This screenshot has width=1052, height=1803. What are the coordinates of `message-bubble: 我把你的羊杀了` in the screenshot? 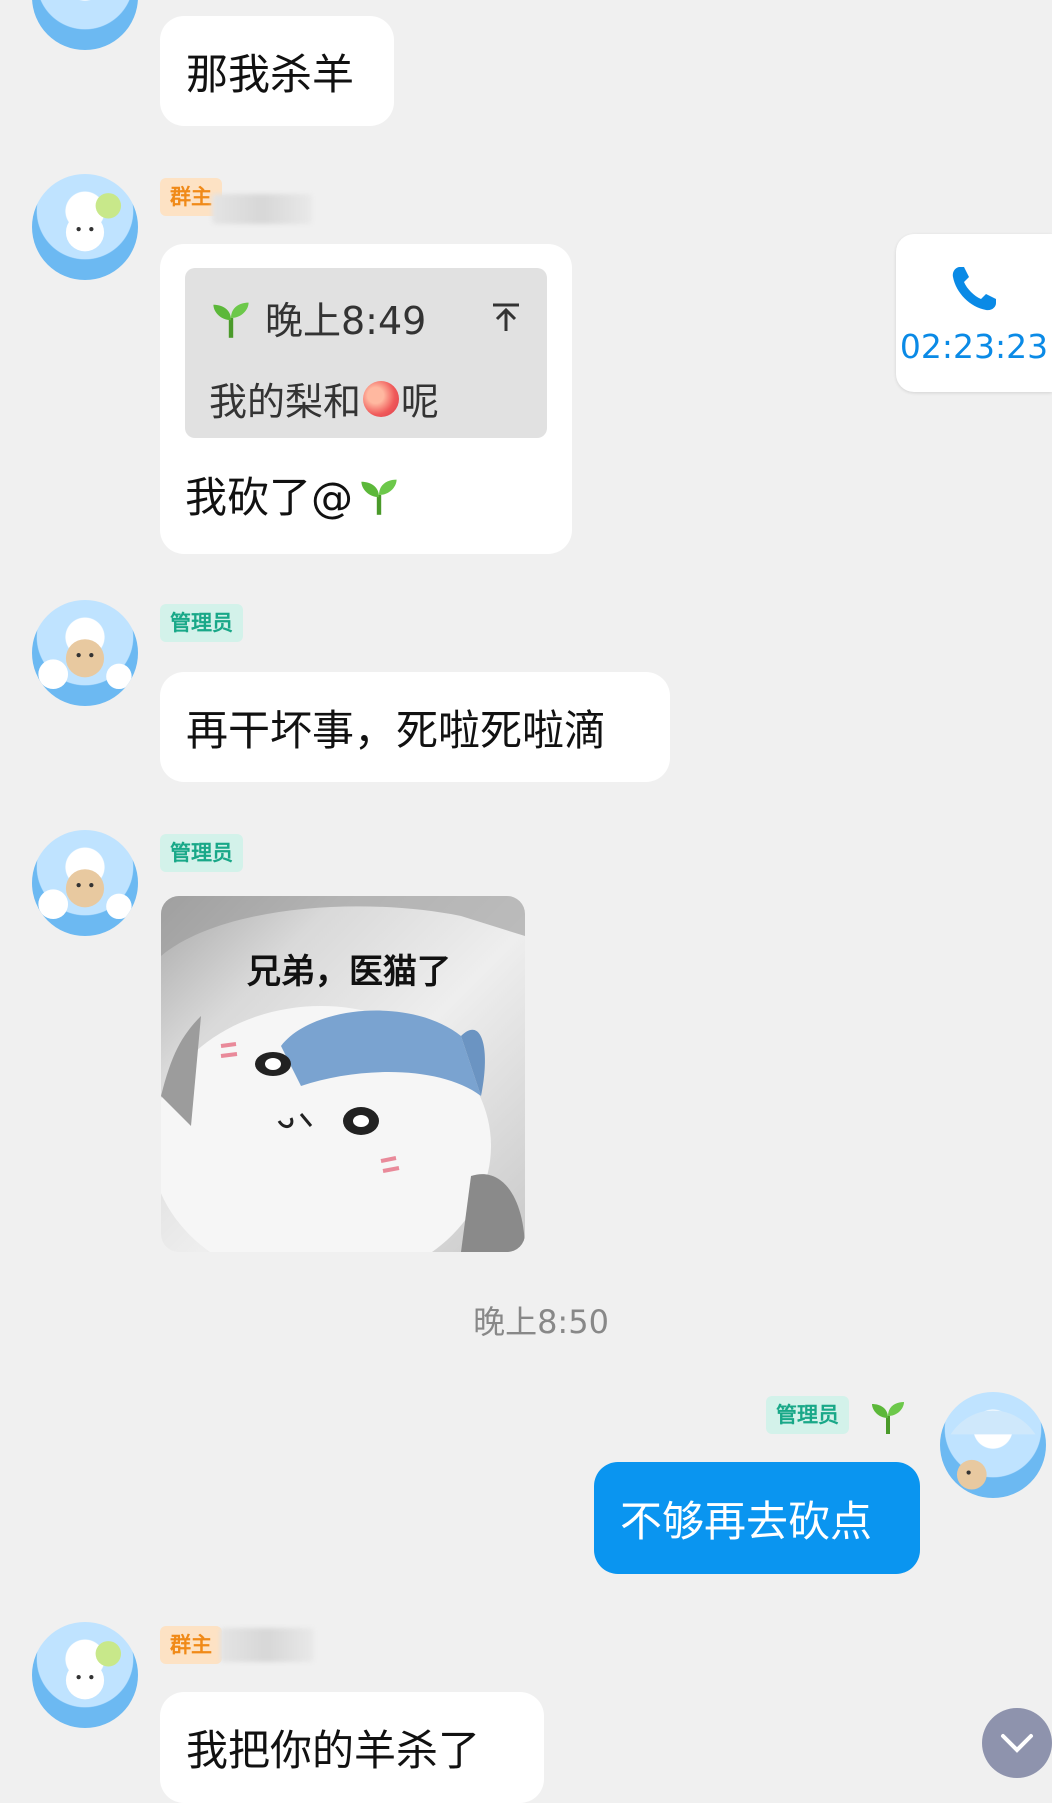 It's located at (352, 1747).